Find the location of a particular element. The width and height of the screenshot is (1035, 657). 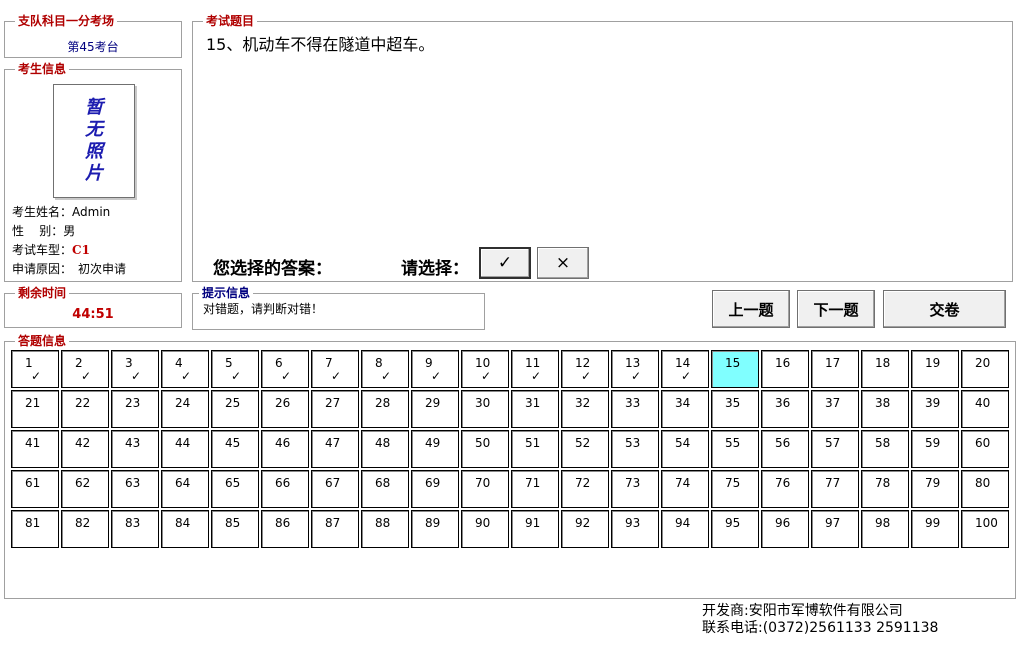

question-cell: 95 is located at coordinates (735, 529).